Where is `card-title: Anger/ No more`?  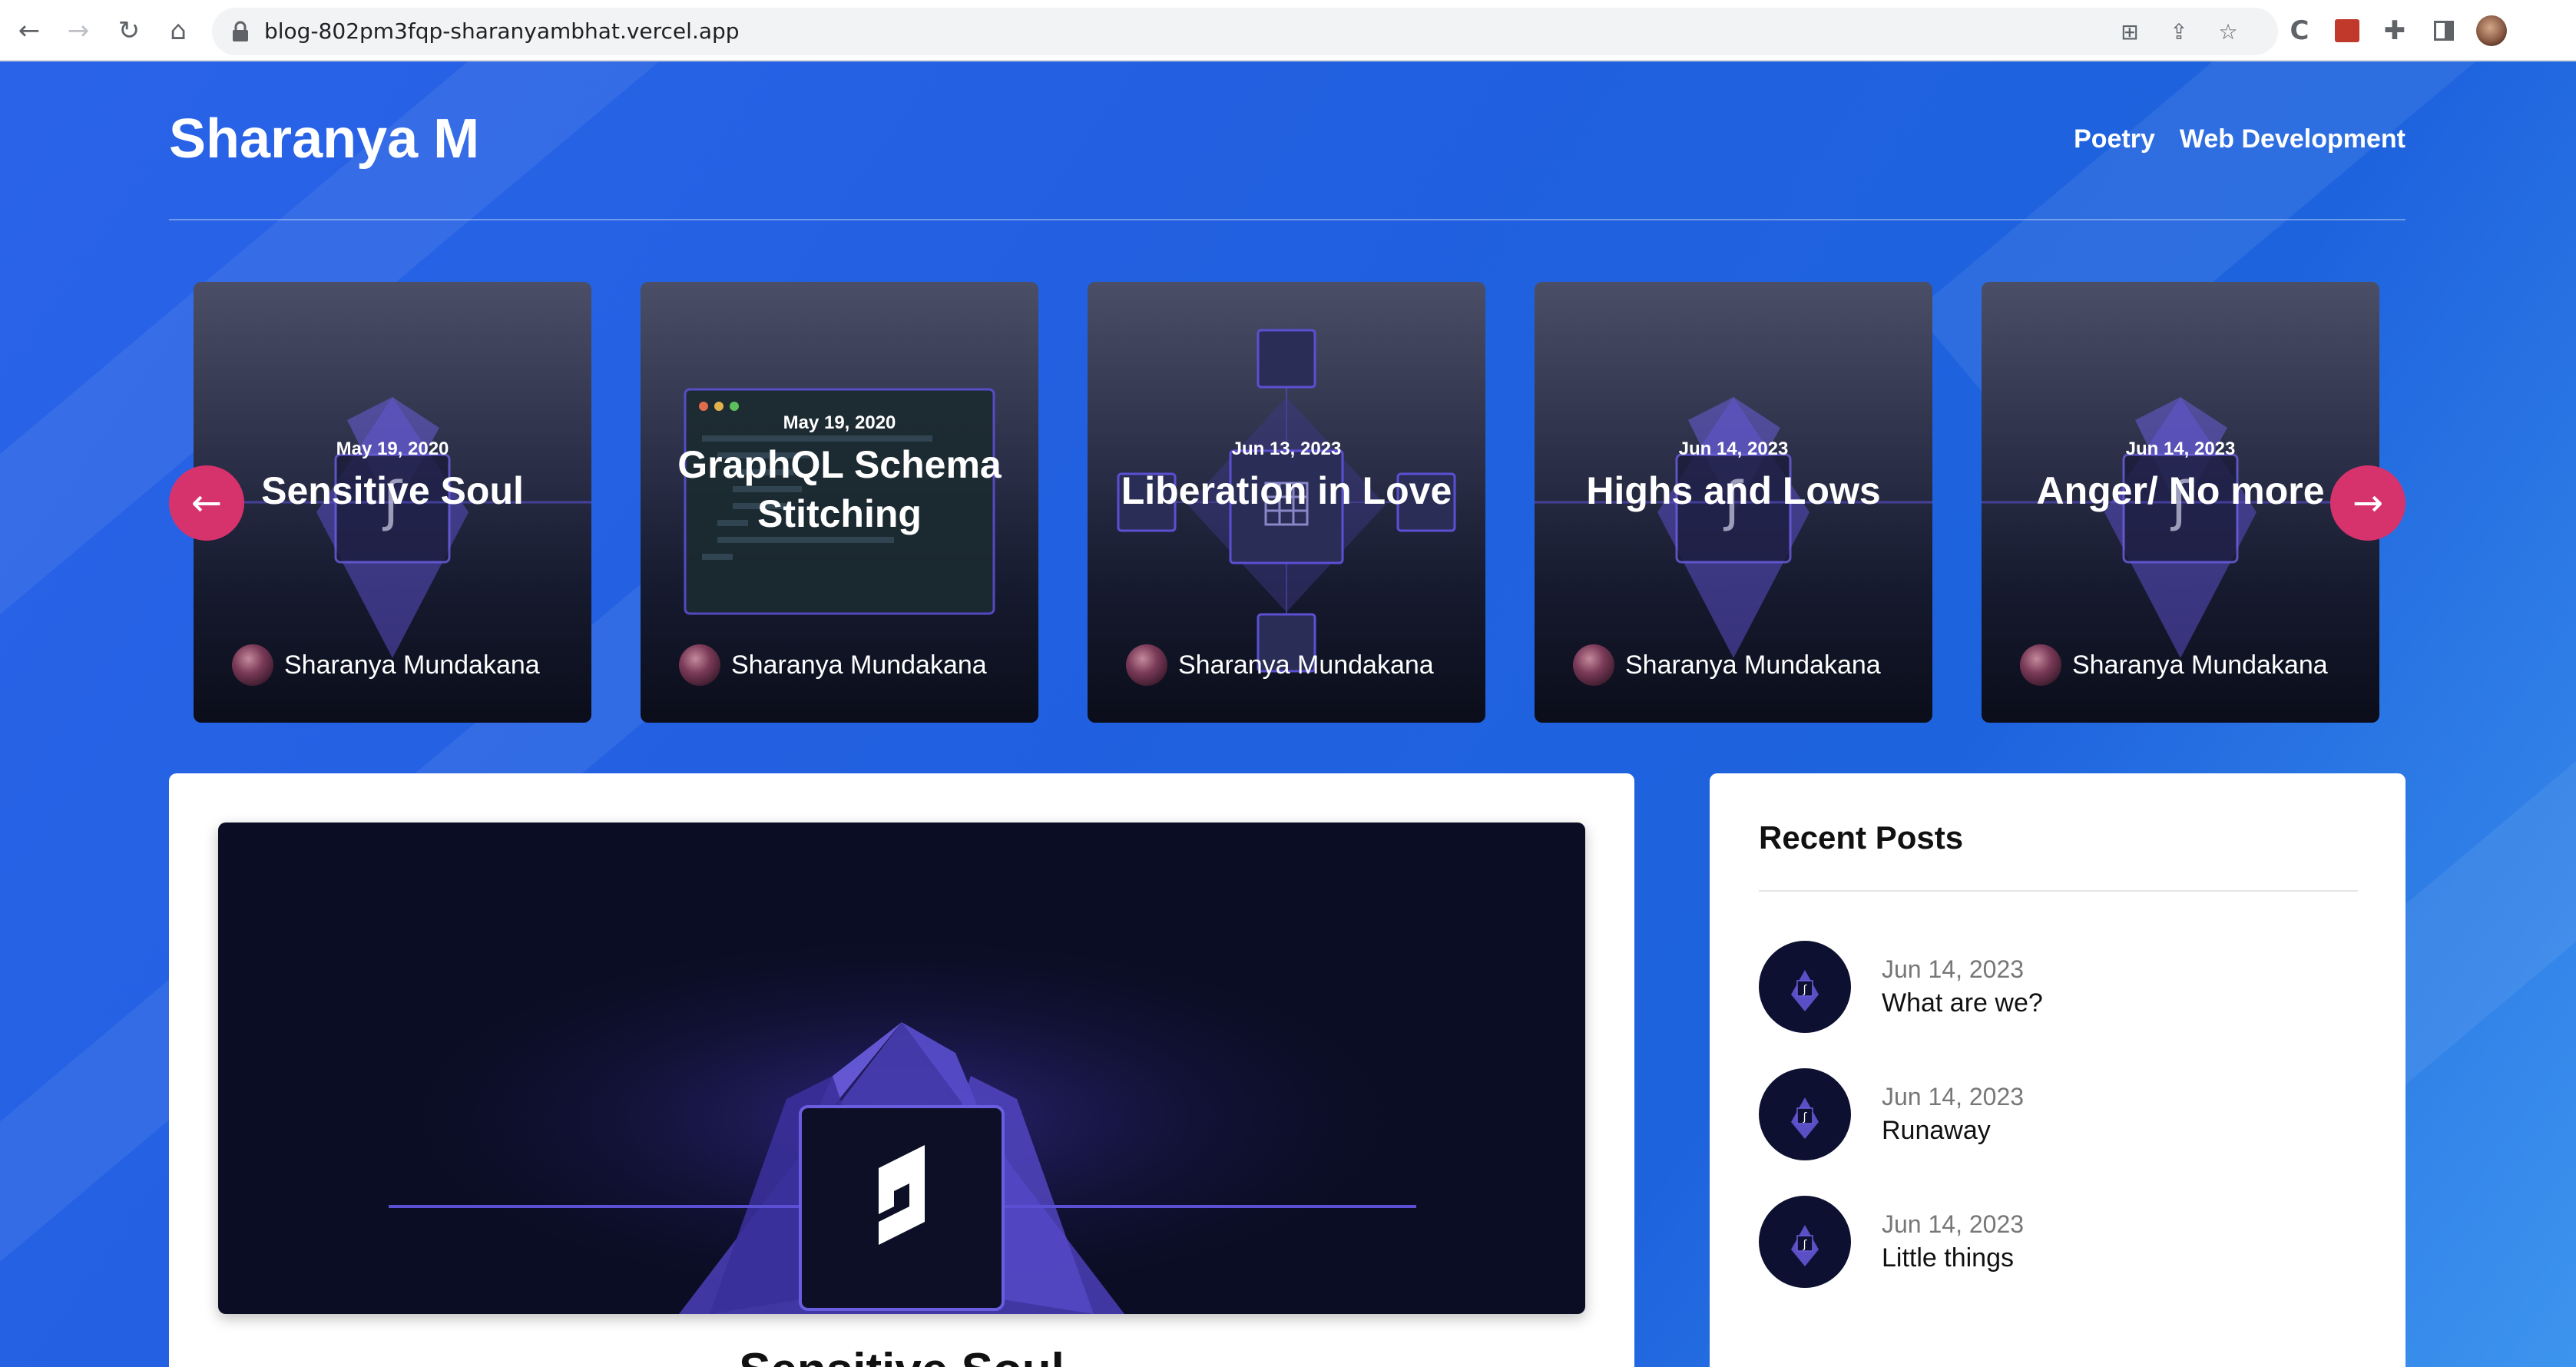
card-title: Anger/ No more is located at coordinates (2180, 490).